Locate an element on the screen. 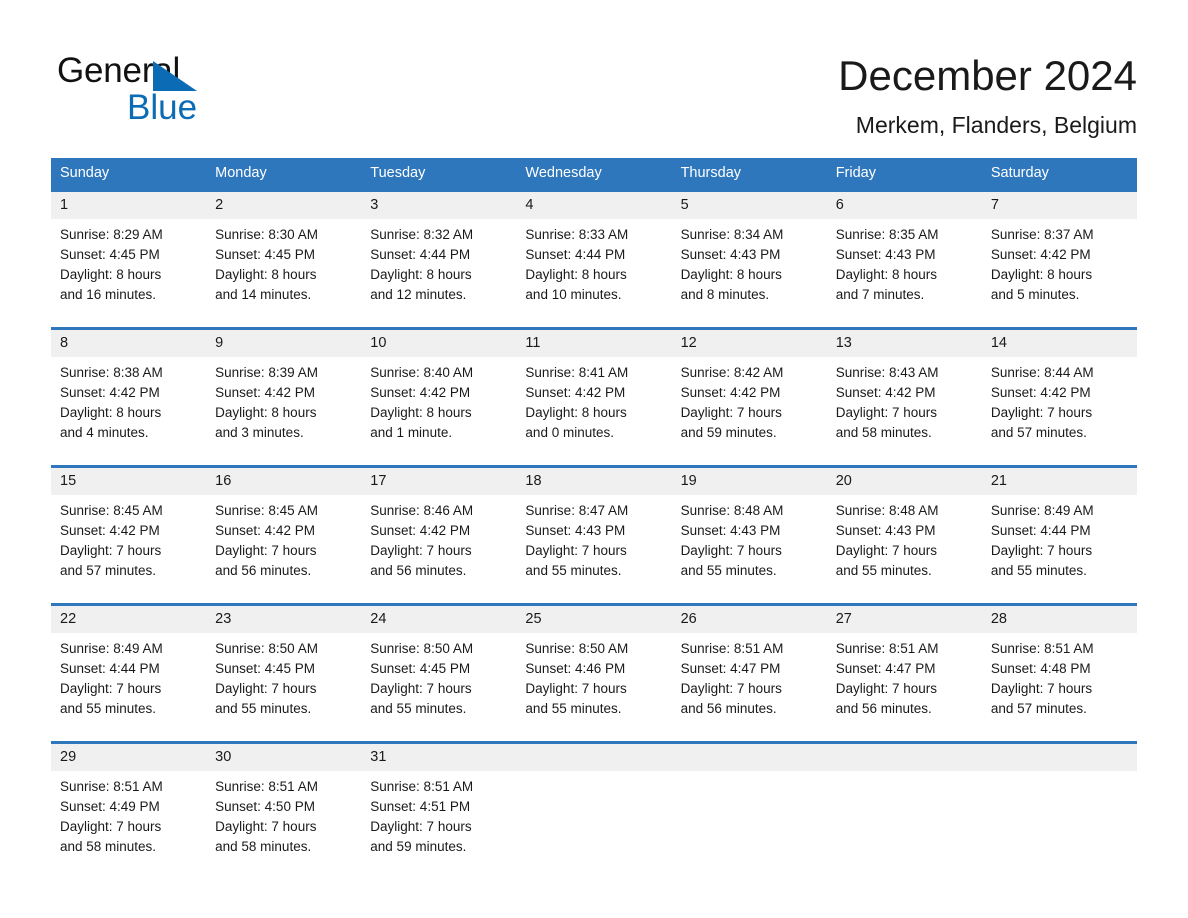 The width and height of the screenshot is (1188, 918). day-number: 12 is located at coordinates (749, 343).